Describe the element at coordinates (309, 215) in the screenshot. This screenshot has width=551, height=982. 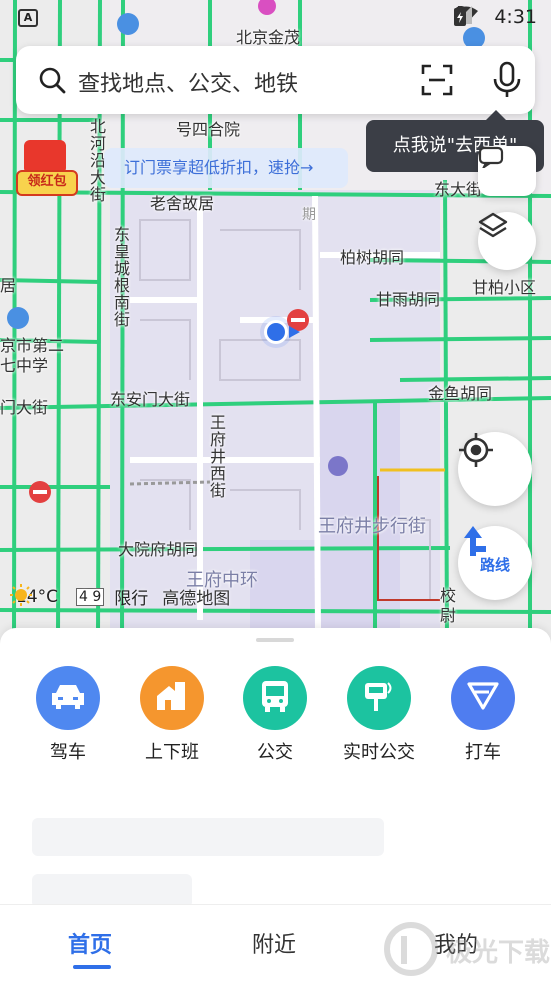
I see `map-label: 期` at that location.